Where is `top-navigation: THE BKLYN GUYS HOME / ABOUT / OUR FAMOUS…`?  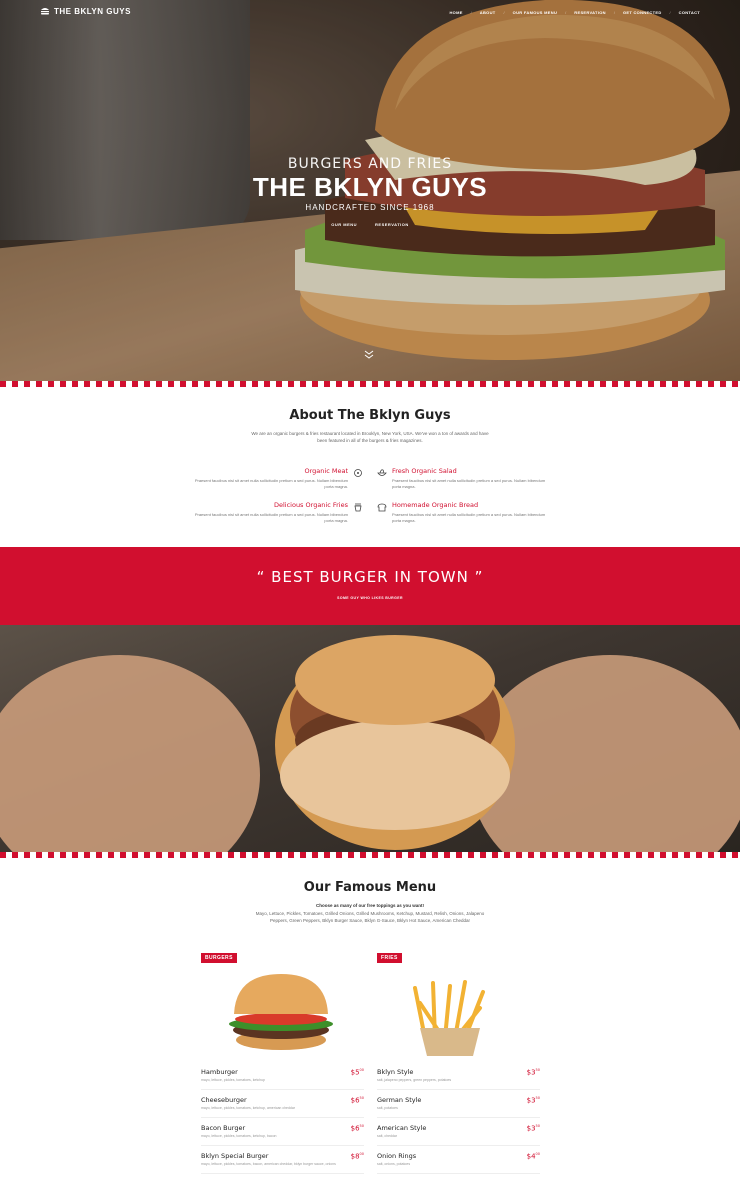 top-navigation: THE BKLYN GUYS HOME / ABOUT / OUR FAMOUS… is located at coordinates (370, 12).